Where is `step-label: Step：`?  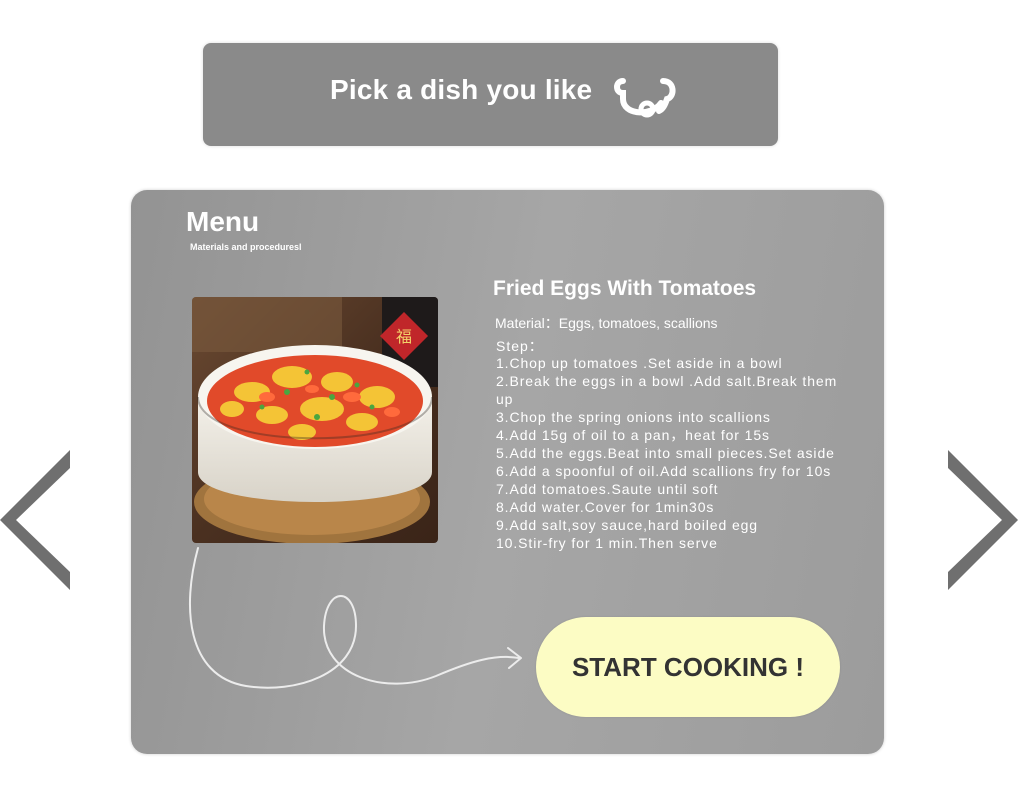 step-label: Step： is located at coordinates (520, 346).